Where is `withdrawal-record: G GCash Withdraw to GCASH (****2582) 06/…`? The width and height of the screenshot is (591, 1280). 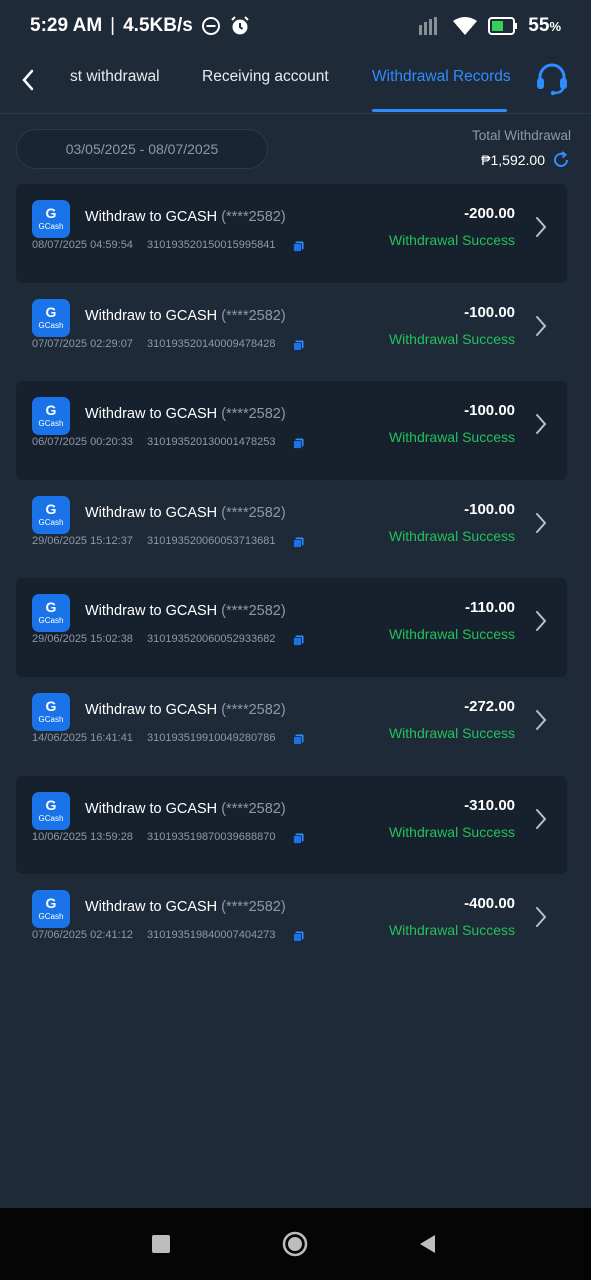 withdrawal-record: G GCash Withdraw to GCASH (****2582) 06/… is located at coordinates (291, 430).